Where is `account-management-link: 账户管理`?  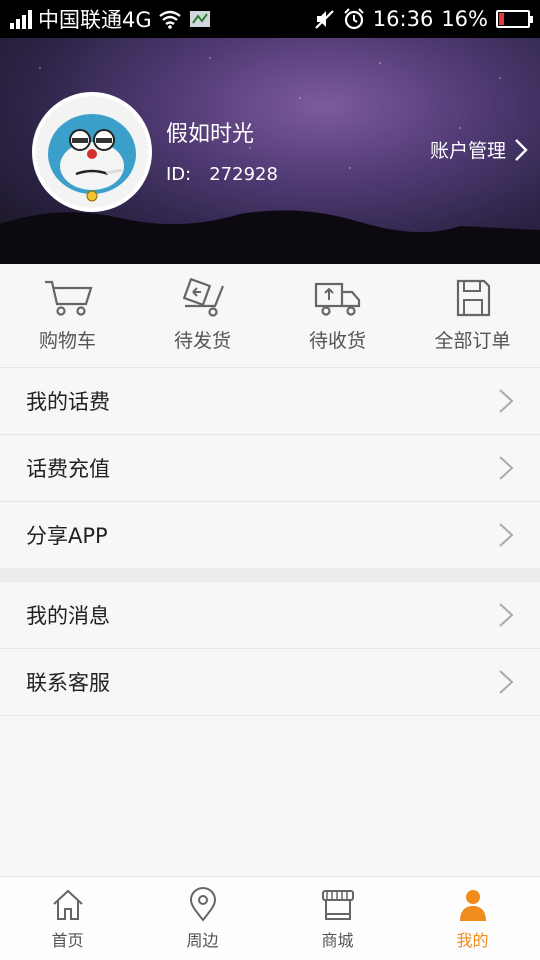
account-management-link: 账户管理 is located at coordinates (479, 149).